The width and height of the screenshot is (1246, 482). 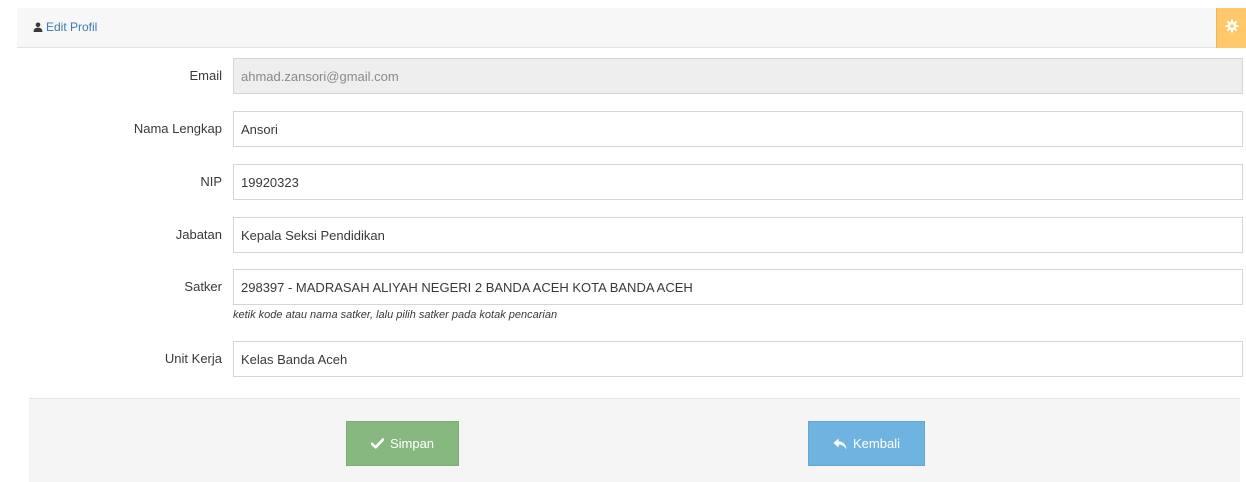 I want to click on nip-row: NIP, so click(x=631, y=182).